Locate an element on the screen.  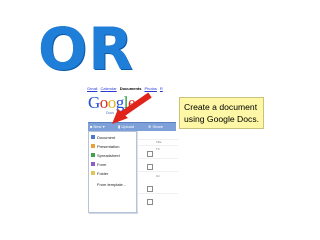
instruction-callout: Create a document using Google Docs. is located at coordinates (221, 113).